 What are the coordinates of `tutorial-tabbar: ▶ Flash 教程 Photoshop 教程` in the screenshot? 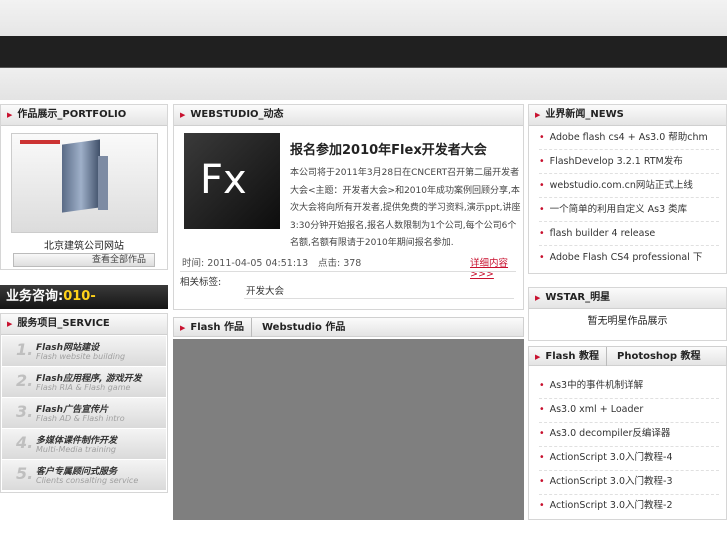 It's located at (627, 356).